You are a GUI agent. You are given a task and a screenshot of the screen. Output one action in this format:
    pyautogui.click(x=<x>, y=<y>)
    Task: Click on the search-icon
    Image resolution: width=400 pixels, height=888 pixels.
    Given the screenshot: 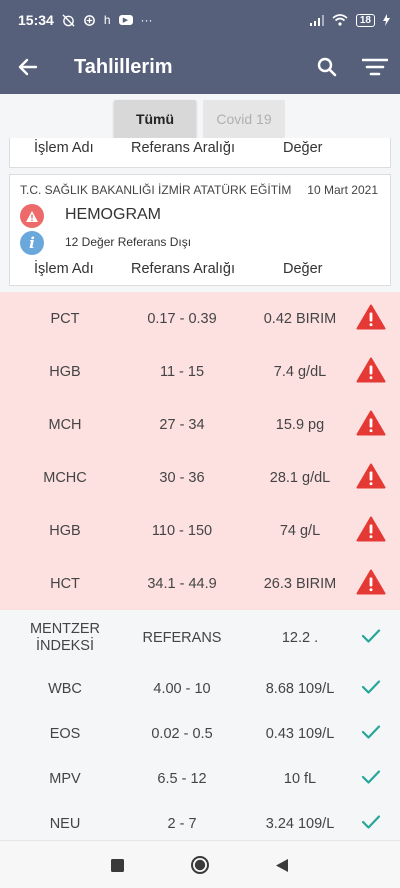 What is the action you would take?
    pyautogui.click(x=327, y=67)
    